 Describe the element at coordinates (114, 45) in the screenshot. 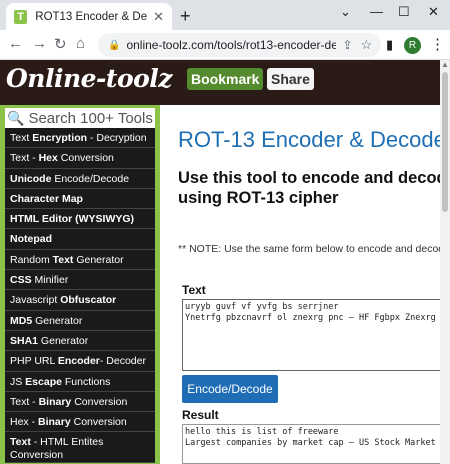

I see `lock-icon: 🔒` at that location.